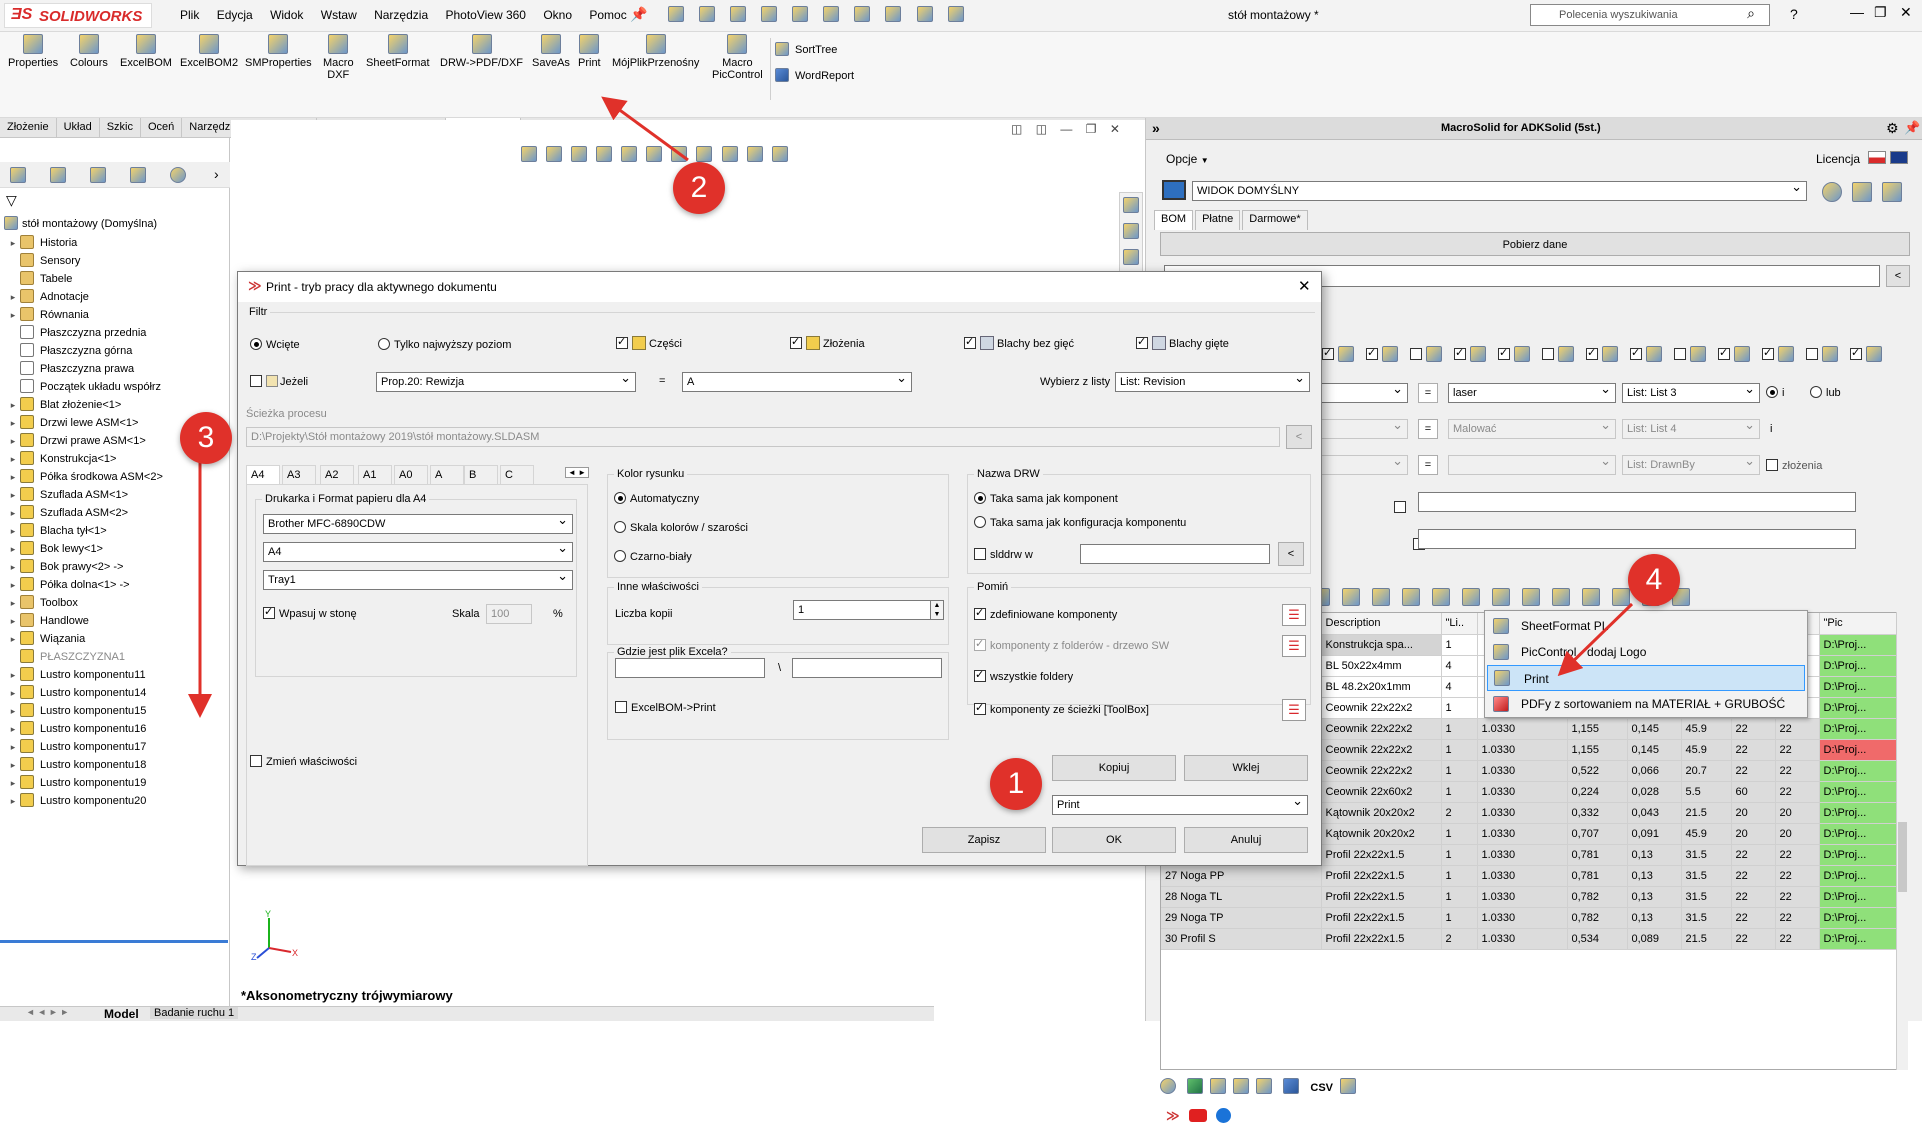 The image size is (1922, 1124). Describe the element at coordinates (67, 495) in the screenshot. I see `tree-item: ▸ Szuflada ASM<1>` at that location.